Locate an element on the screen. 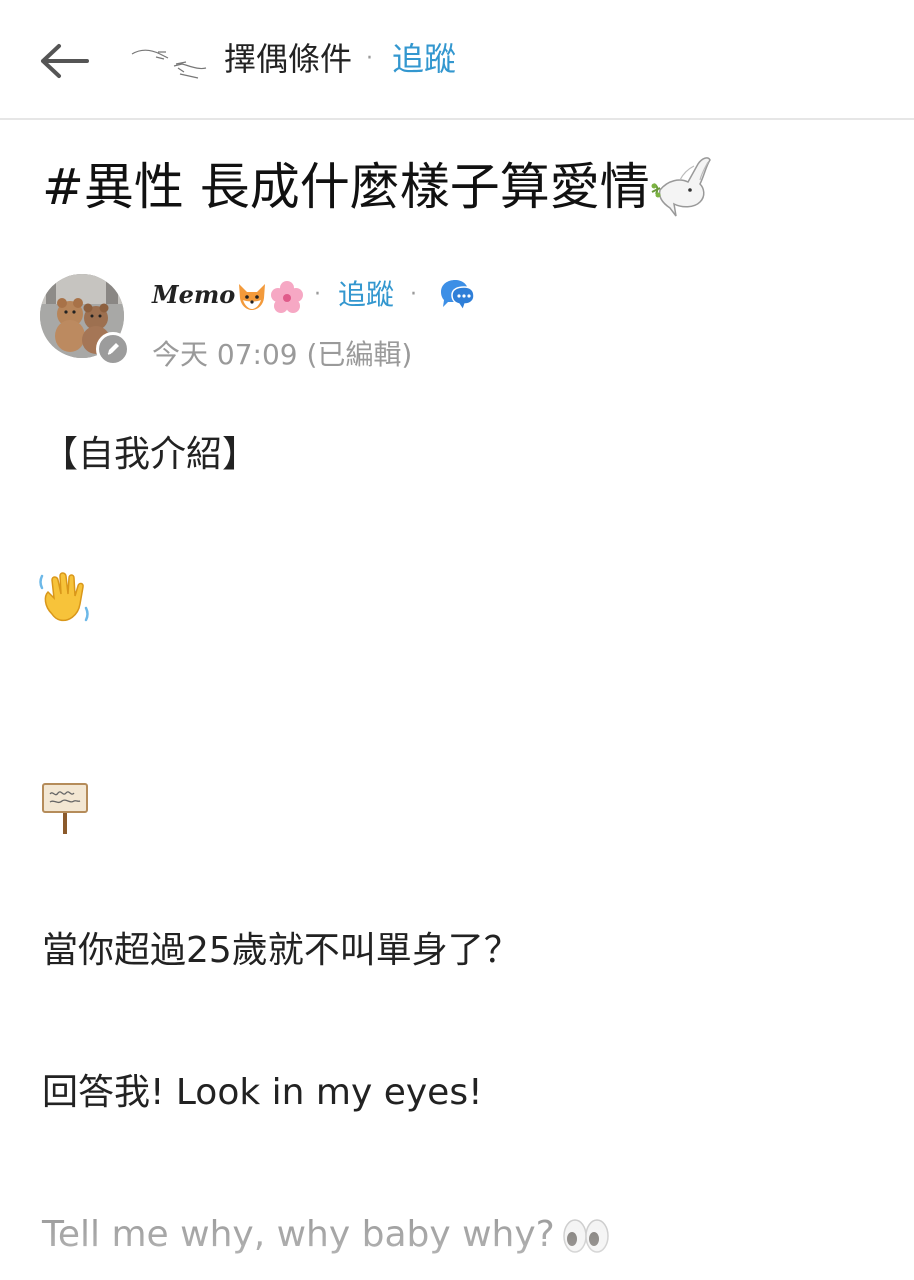 This screenshot has height=1280, width=914. arrow-left-icon is located at coordinates (65, 61).